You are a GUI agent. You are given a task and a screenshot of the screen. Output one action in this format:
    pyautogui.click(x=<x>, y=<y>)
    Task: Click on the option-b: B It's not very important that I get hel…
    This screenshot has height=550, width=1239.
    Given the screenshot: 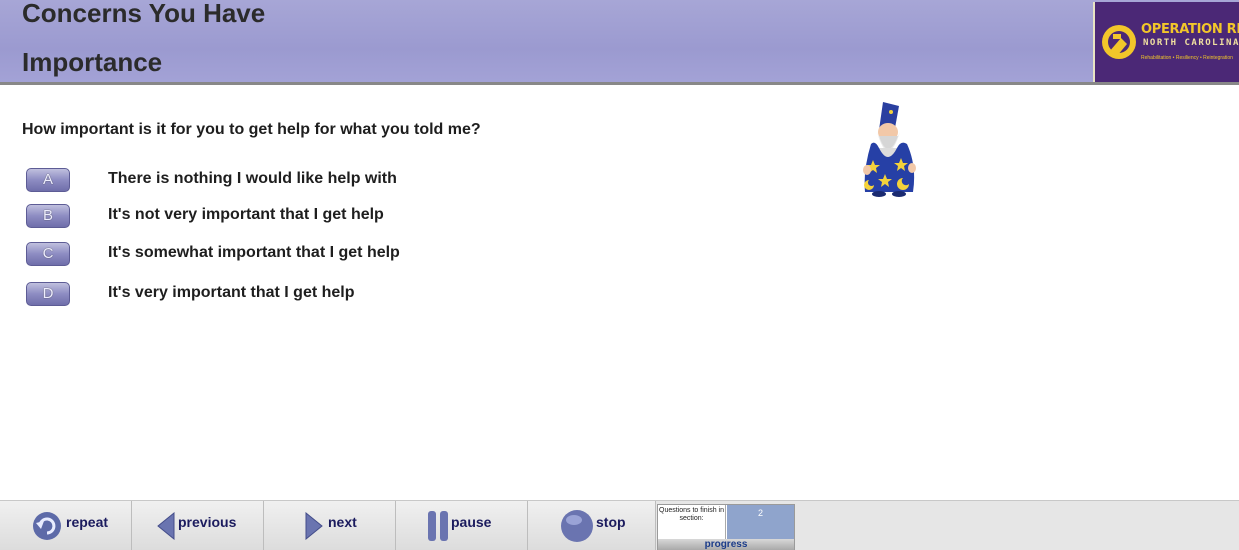 What is the action you would take?
    pyautogui.click(x=276, y=216)
    